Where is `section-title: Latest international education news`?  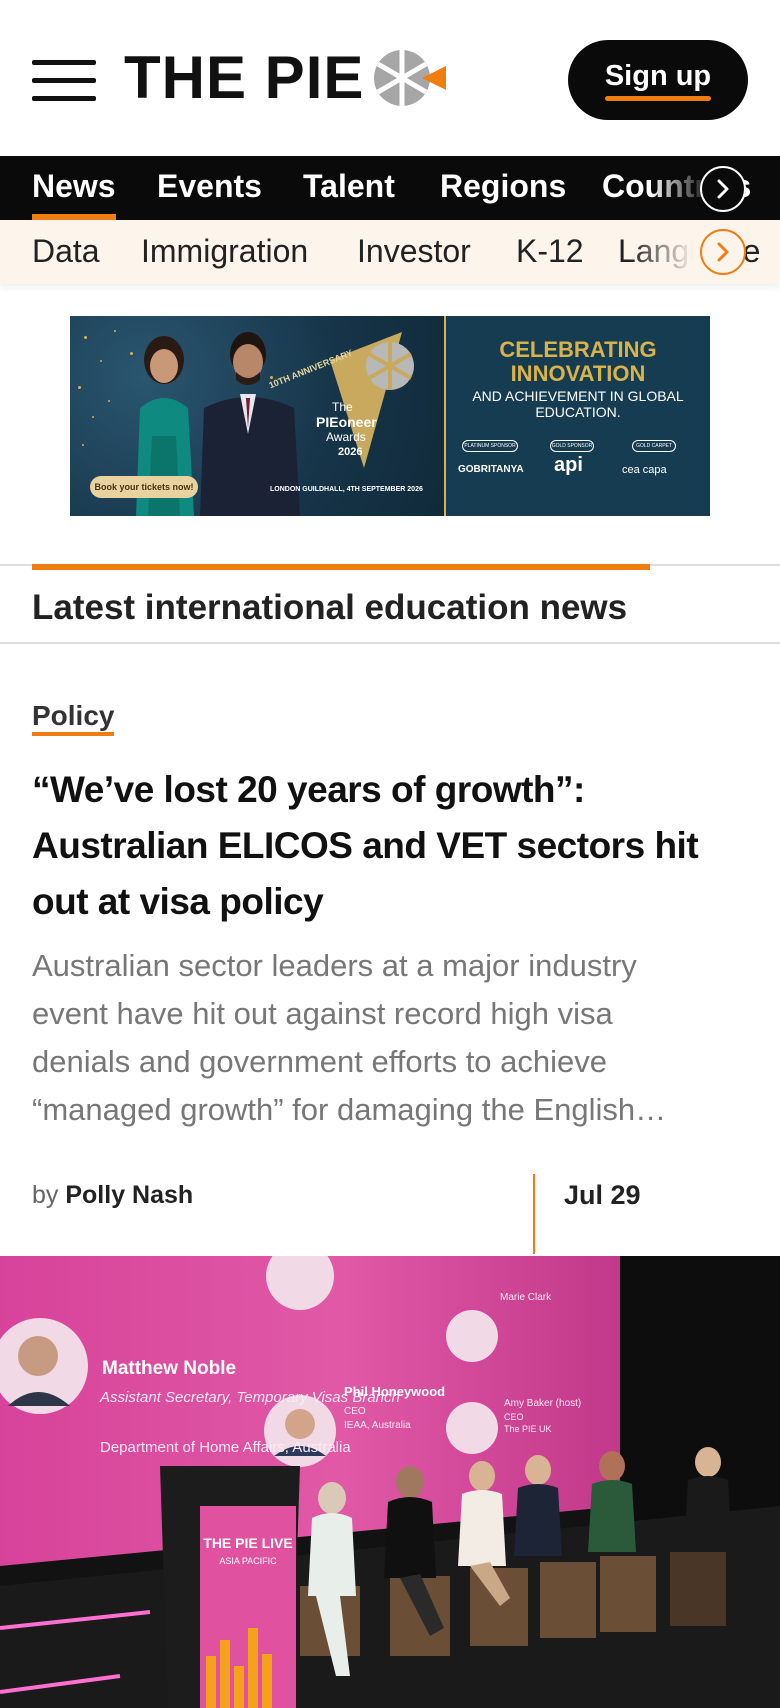 section-title: Latest international education news is located at coordinates (330, 607).